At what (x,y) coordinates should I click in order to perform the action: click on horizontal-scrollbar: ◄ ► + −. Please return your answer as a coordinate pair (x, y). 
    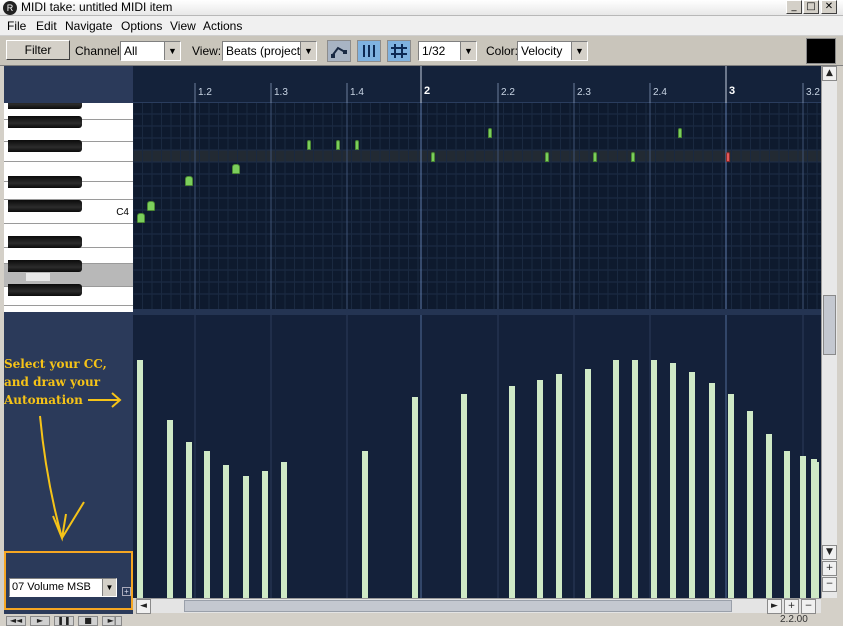
    Looking at the image, I should click on (478, 606).